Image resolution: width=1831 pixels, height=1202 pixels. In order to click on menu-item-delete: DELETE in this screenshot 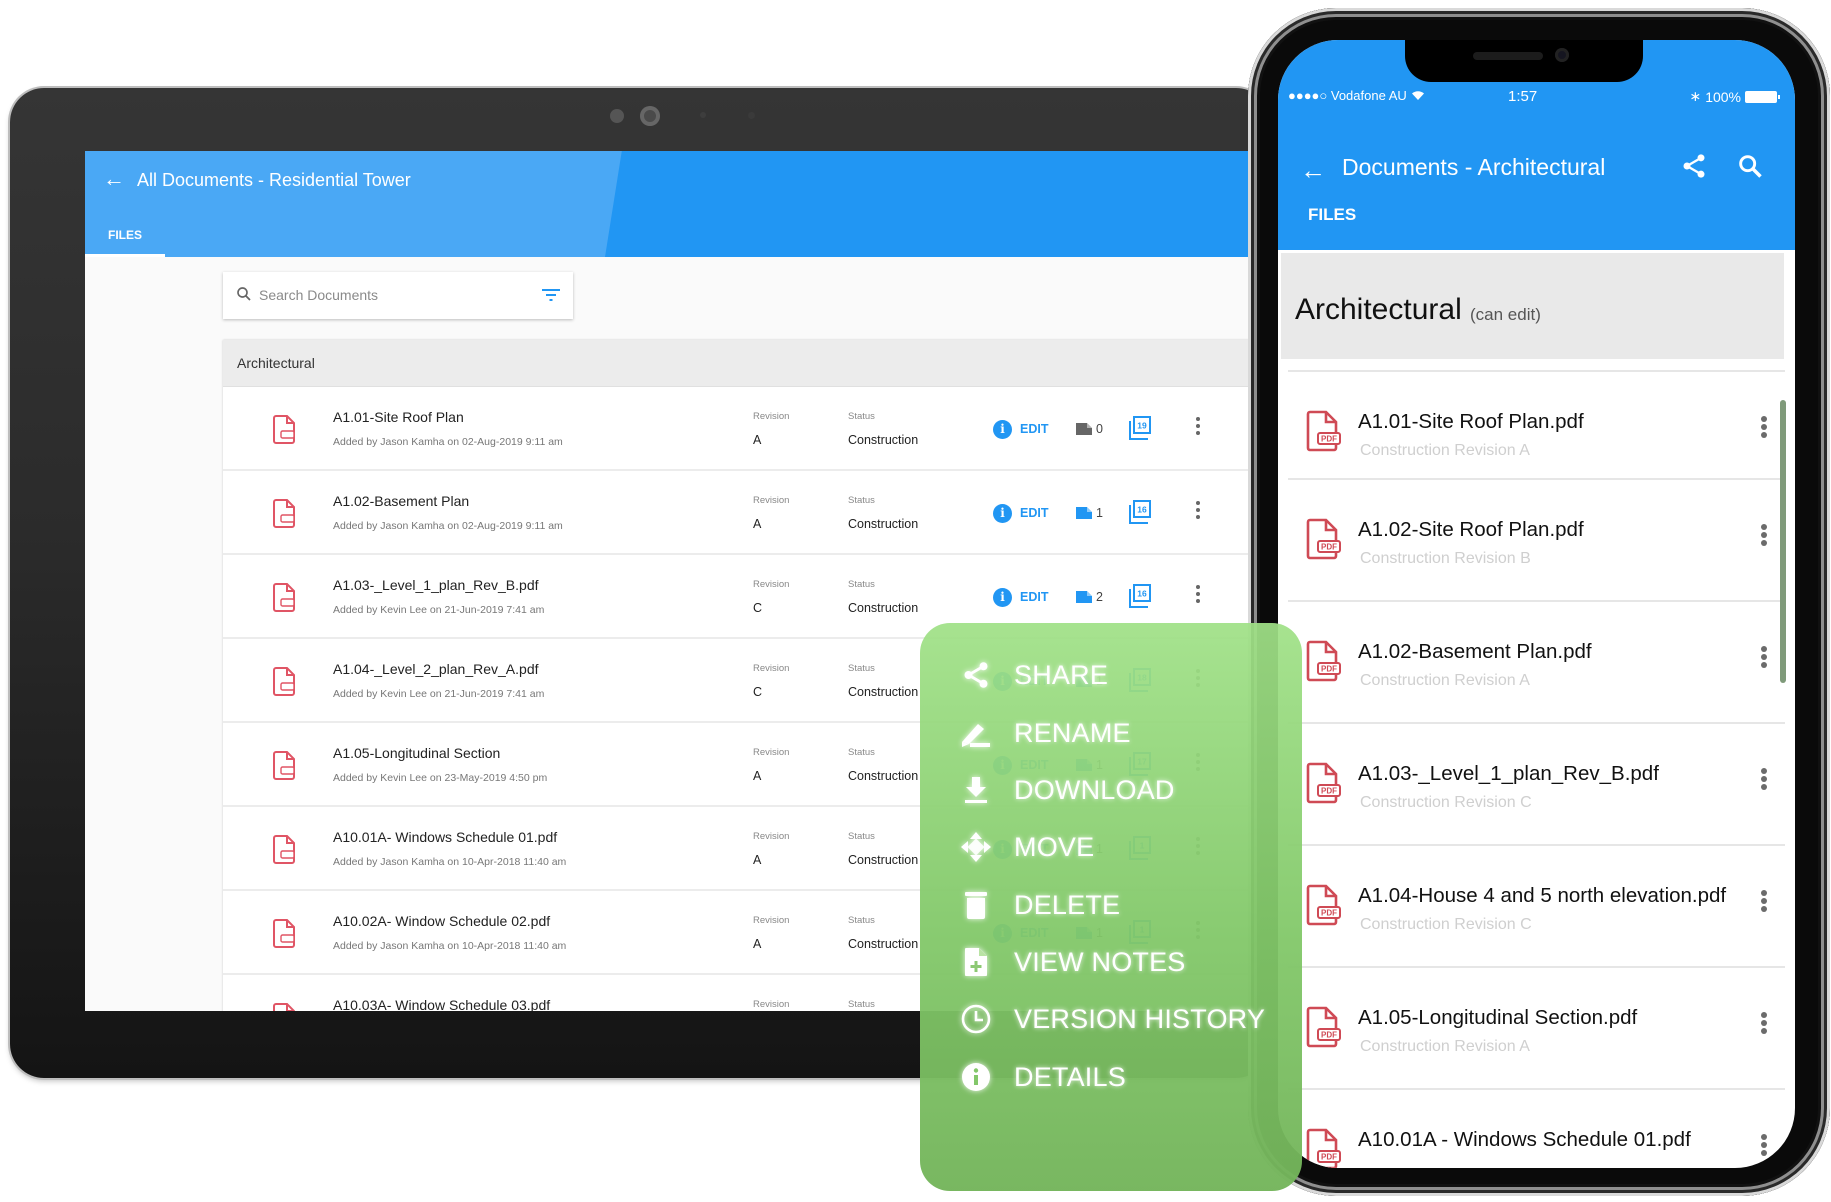, I will do `click(1039, 905)`.